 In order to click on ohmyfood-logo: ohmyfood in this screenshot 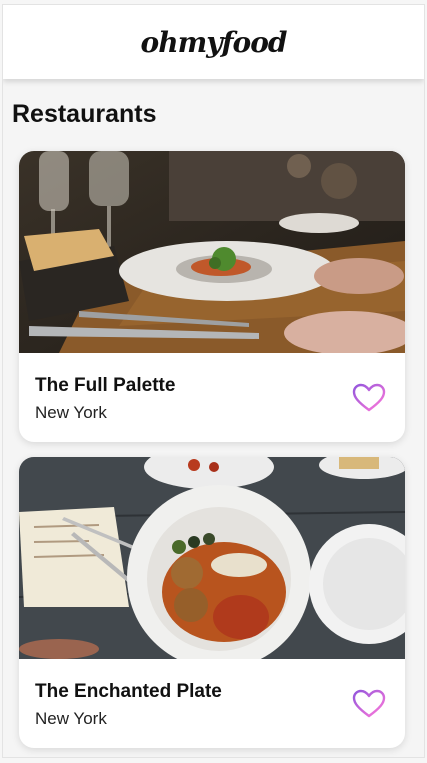, I will do `click(214, 42)`.